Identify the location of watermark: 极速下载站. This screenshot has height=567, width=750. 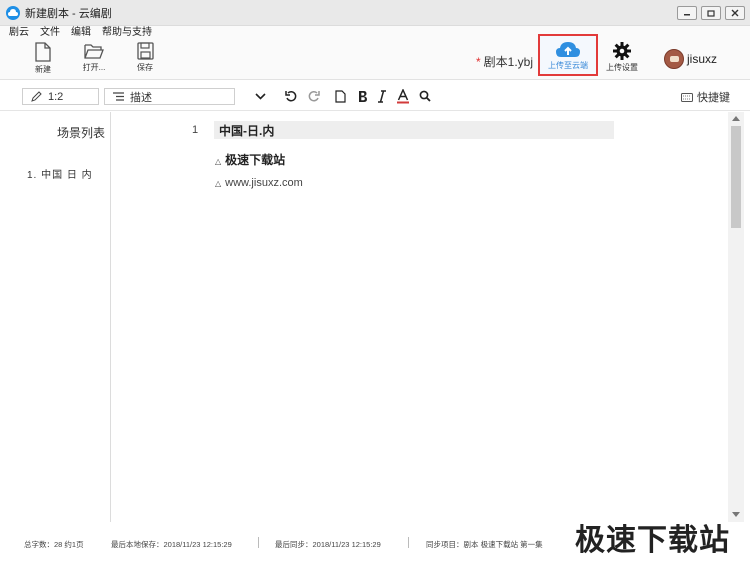
(652, 540).